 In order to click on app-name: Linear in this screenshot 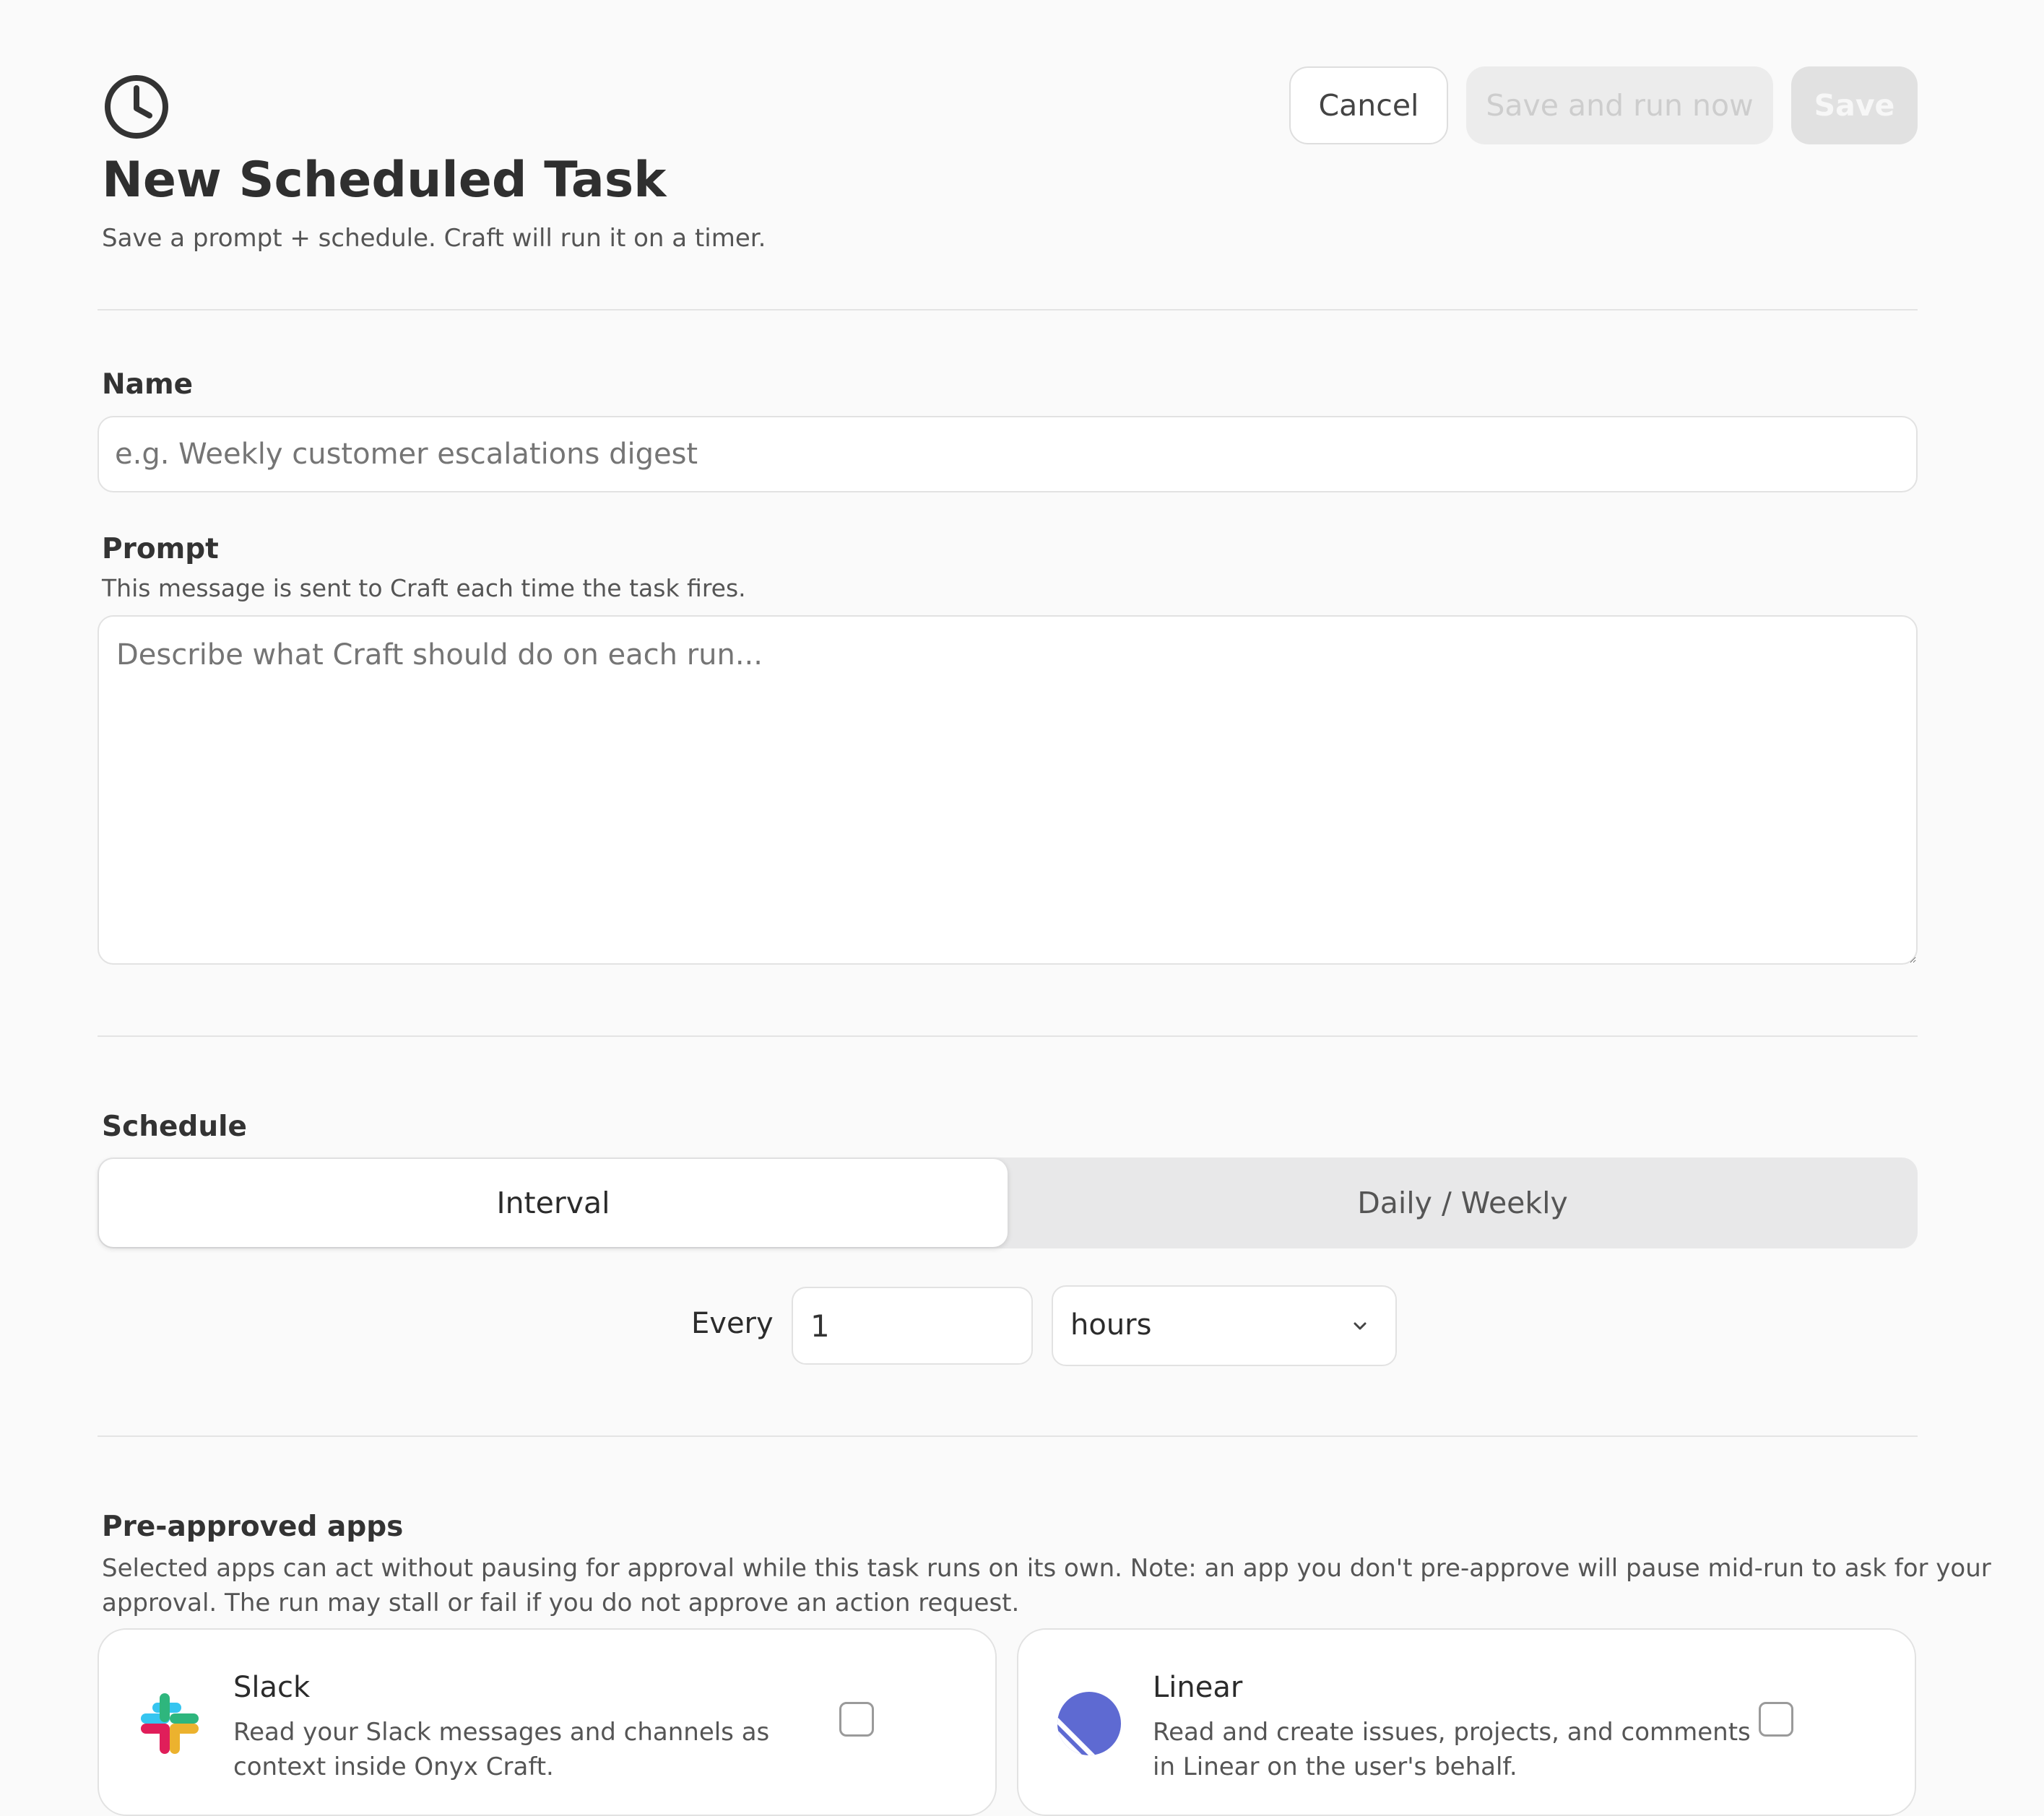, I will do `click(1198, 1687)`.